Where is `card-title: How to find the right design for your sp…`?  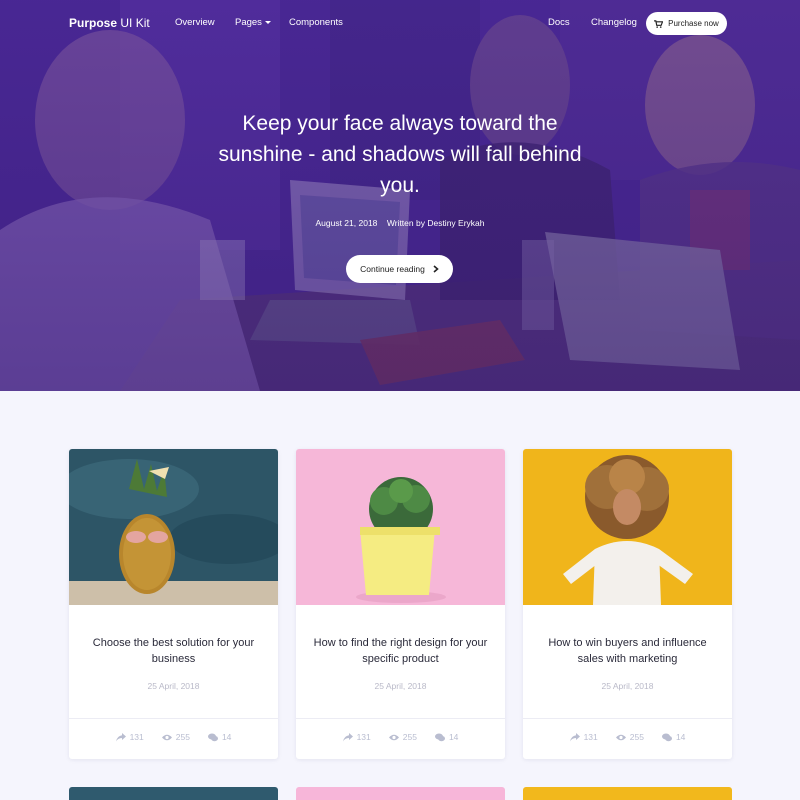 card-title: How to find the right design for your sp… is located at coordinates (400, 651).